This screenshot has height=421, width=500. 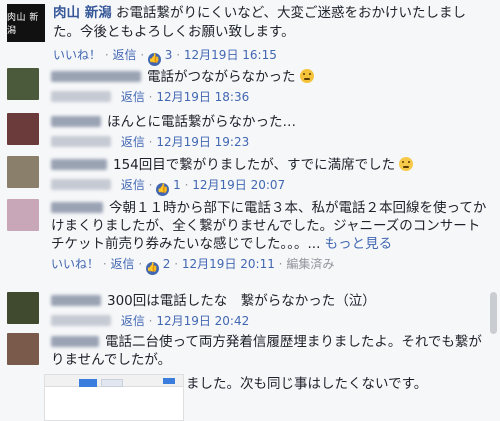 I want to click on comment-actions: 返信 · 👍 1 · 12月19日 20:07, so click(x=271, y=186).